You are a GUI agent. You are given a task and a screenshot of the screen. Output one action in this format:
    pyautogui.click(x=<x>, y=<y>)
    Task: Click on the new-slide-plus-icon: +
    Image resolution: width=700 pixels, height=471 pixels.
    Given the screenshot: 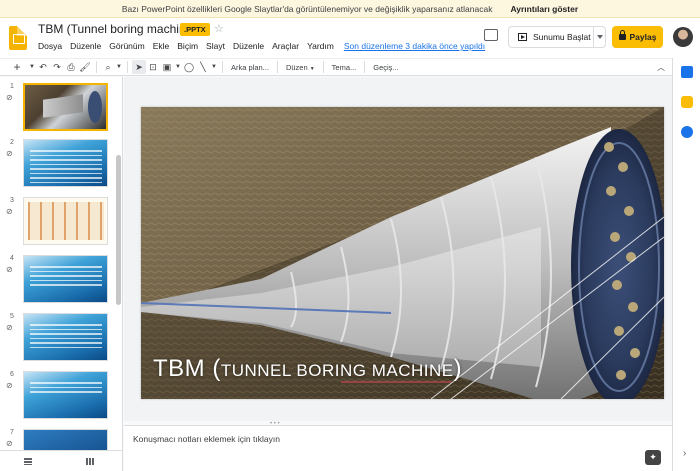 What is the action you would take?
    pyautogui.click(x=17, y=67)
    